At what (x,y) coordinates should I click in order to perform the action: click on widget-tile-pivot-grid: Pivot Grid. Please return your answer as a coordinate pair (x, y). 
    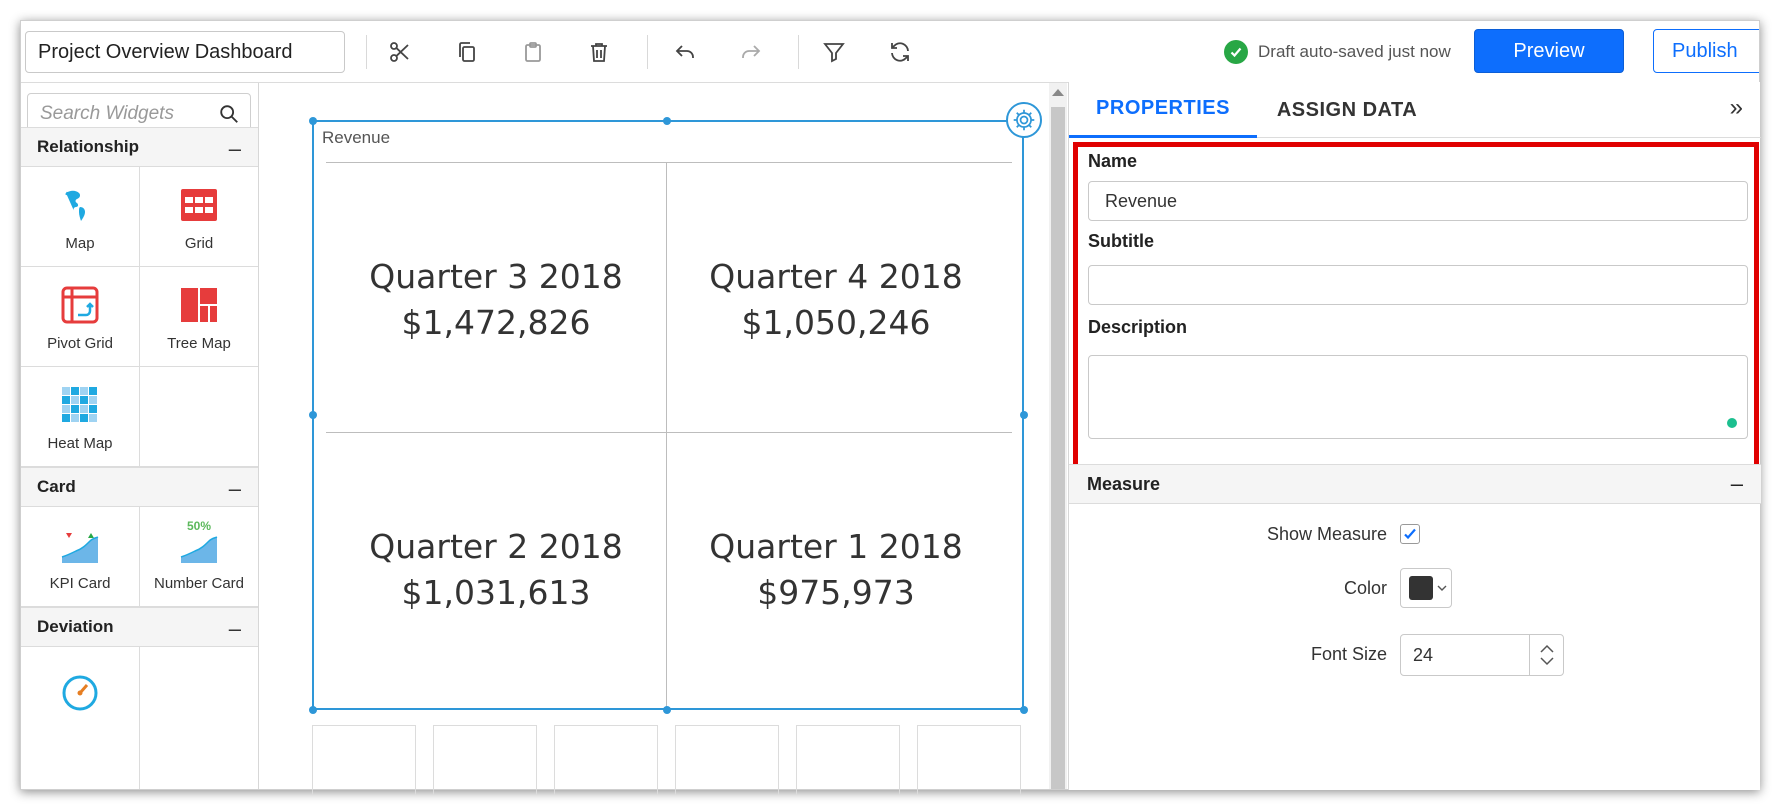
    Looking at the image, I should click on (80, 317).